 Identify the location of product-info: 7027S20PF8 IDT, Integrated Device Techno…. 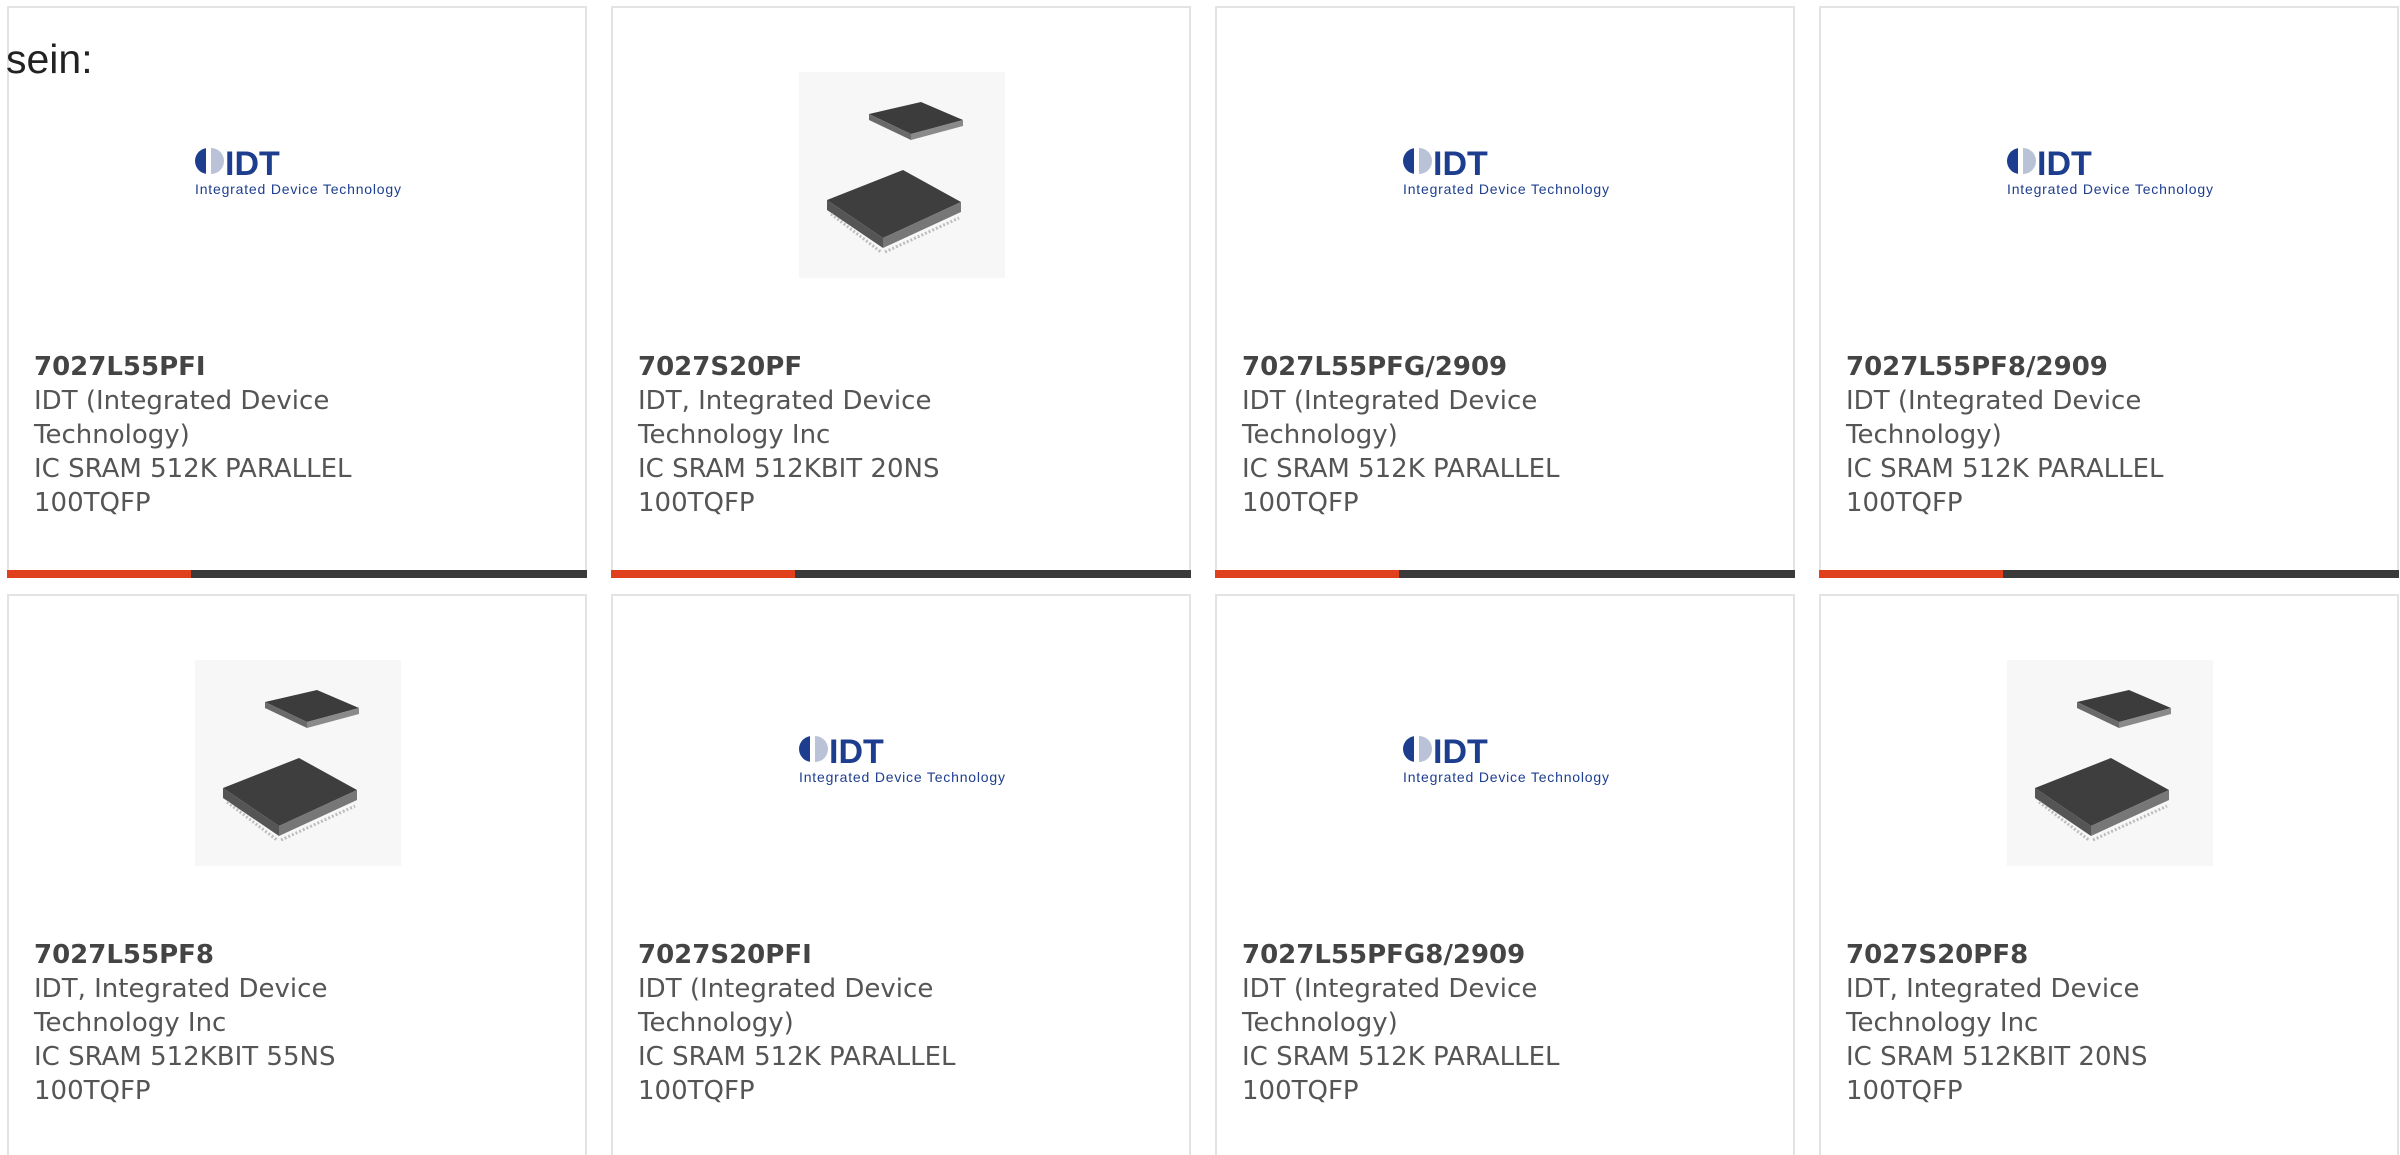
(2036, 1023).